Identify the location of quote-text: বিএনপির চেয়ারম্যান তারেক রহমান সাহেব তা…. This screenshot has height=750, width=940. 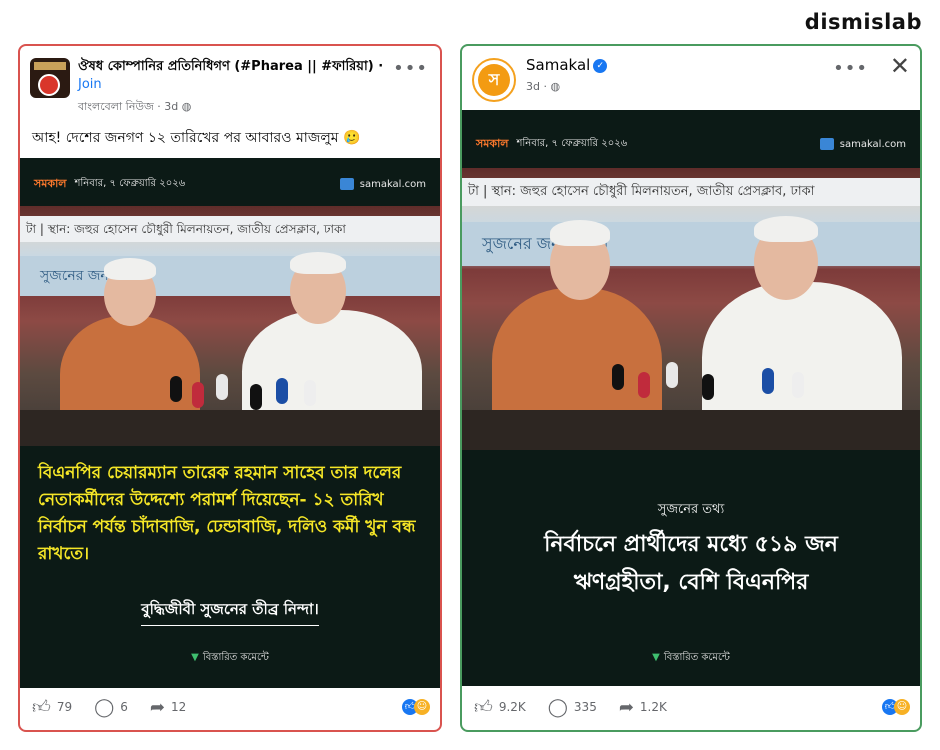
(227, 513).